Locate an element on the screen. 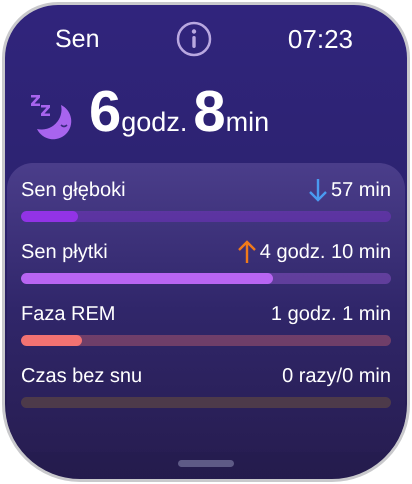 The height and width of the screenshot is (484, 412). clock-time: 07:23 is located at coordinates (320, 39).